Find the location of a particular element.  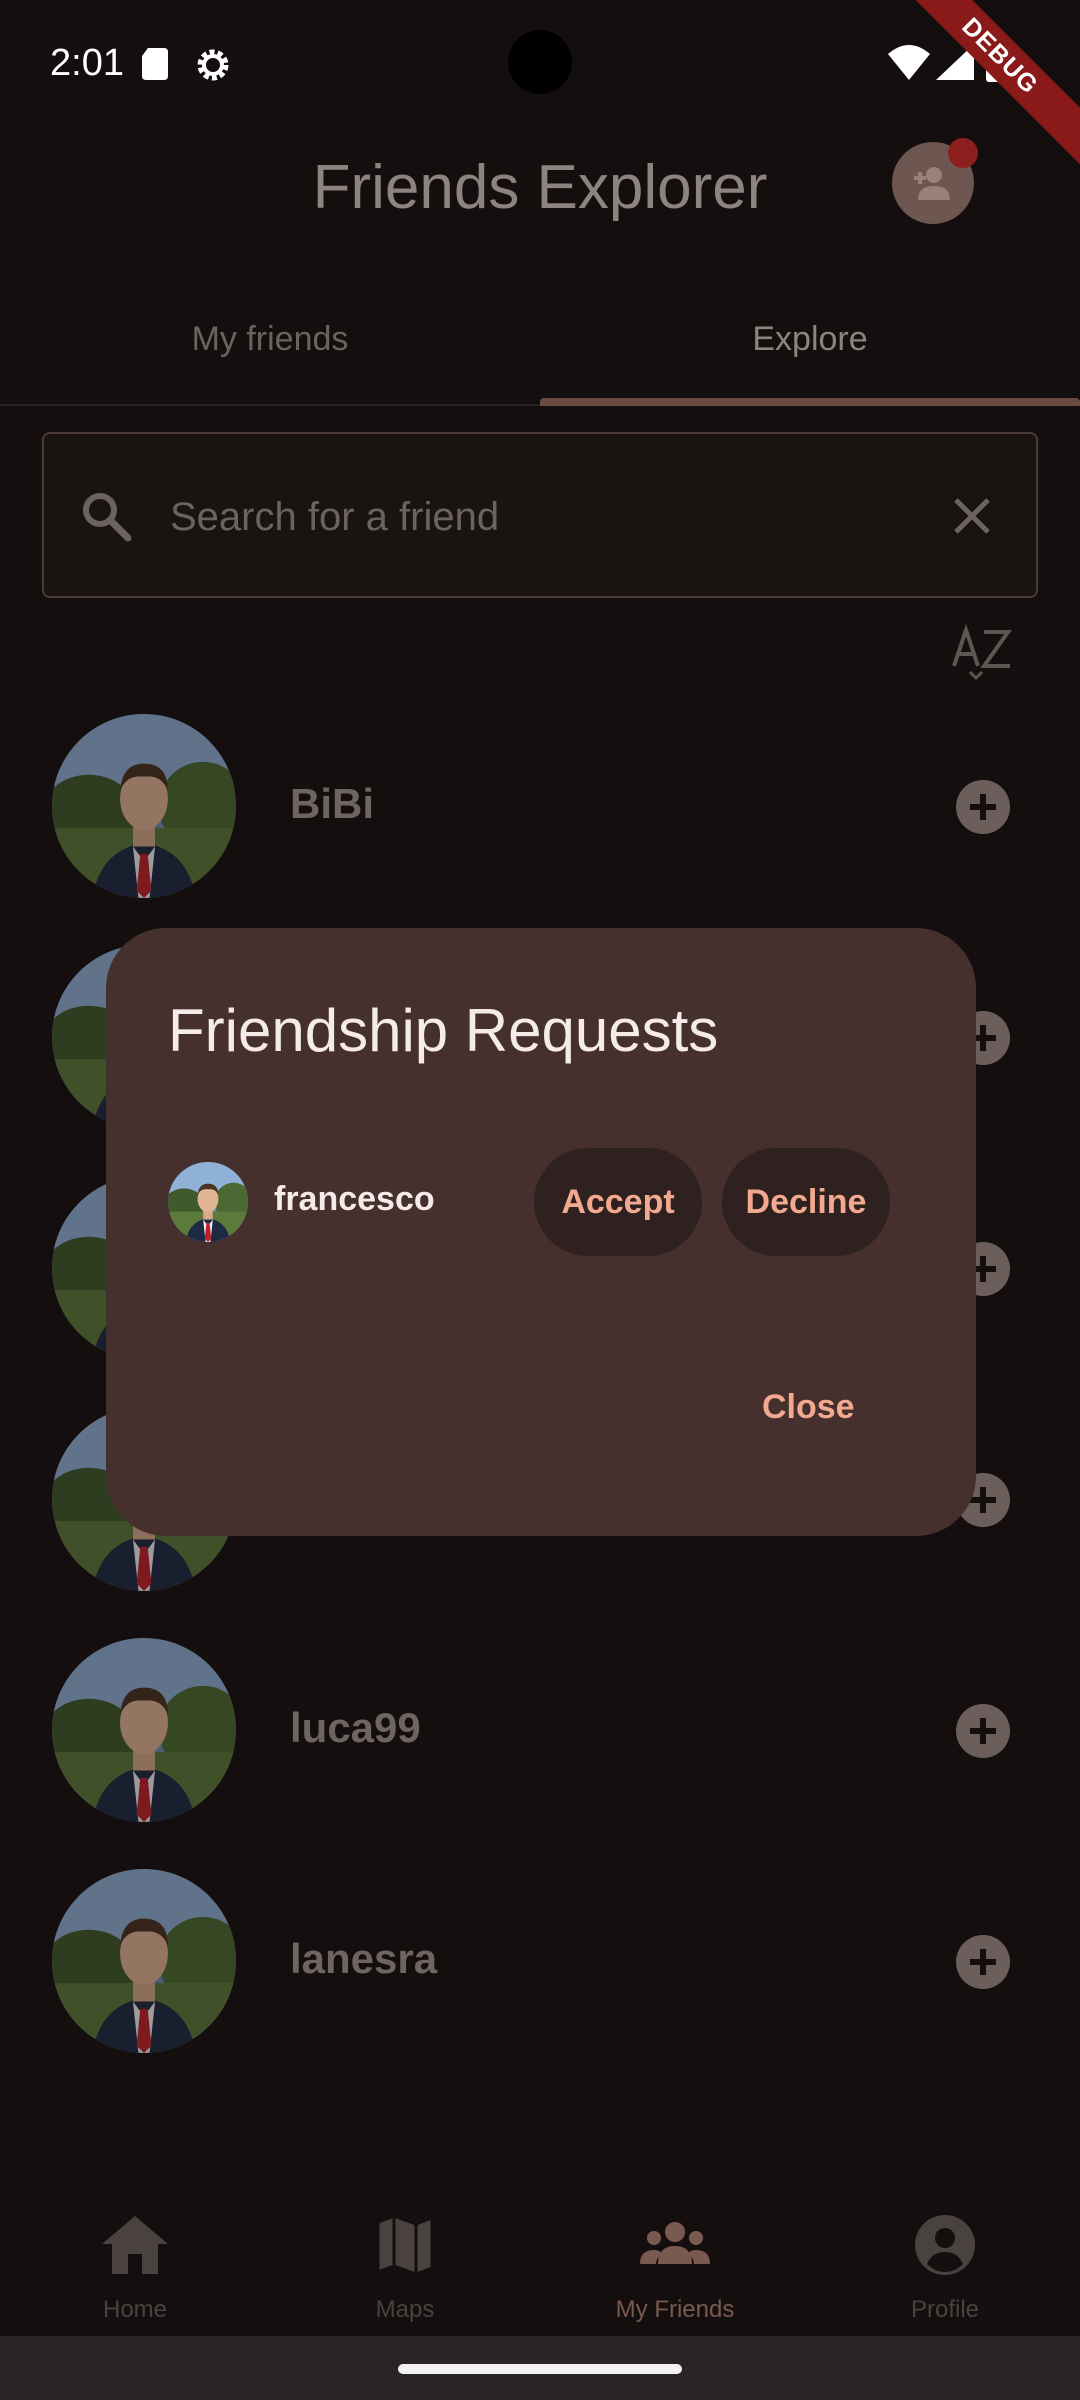

search-field is located at coordinates (540, 515).